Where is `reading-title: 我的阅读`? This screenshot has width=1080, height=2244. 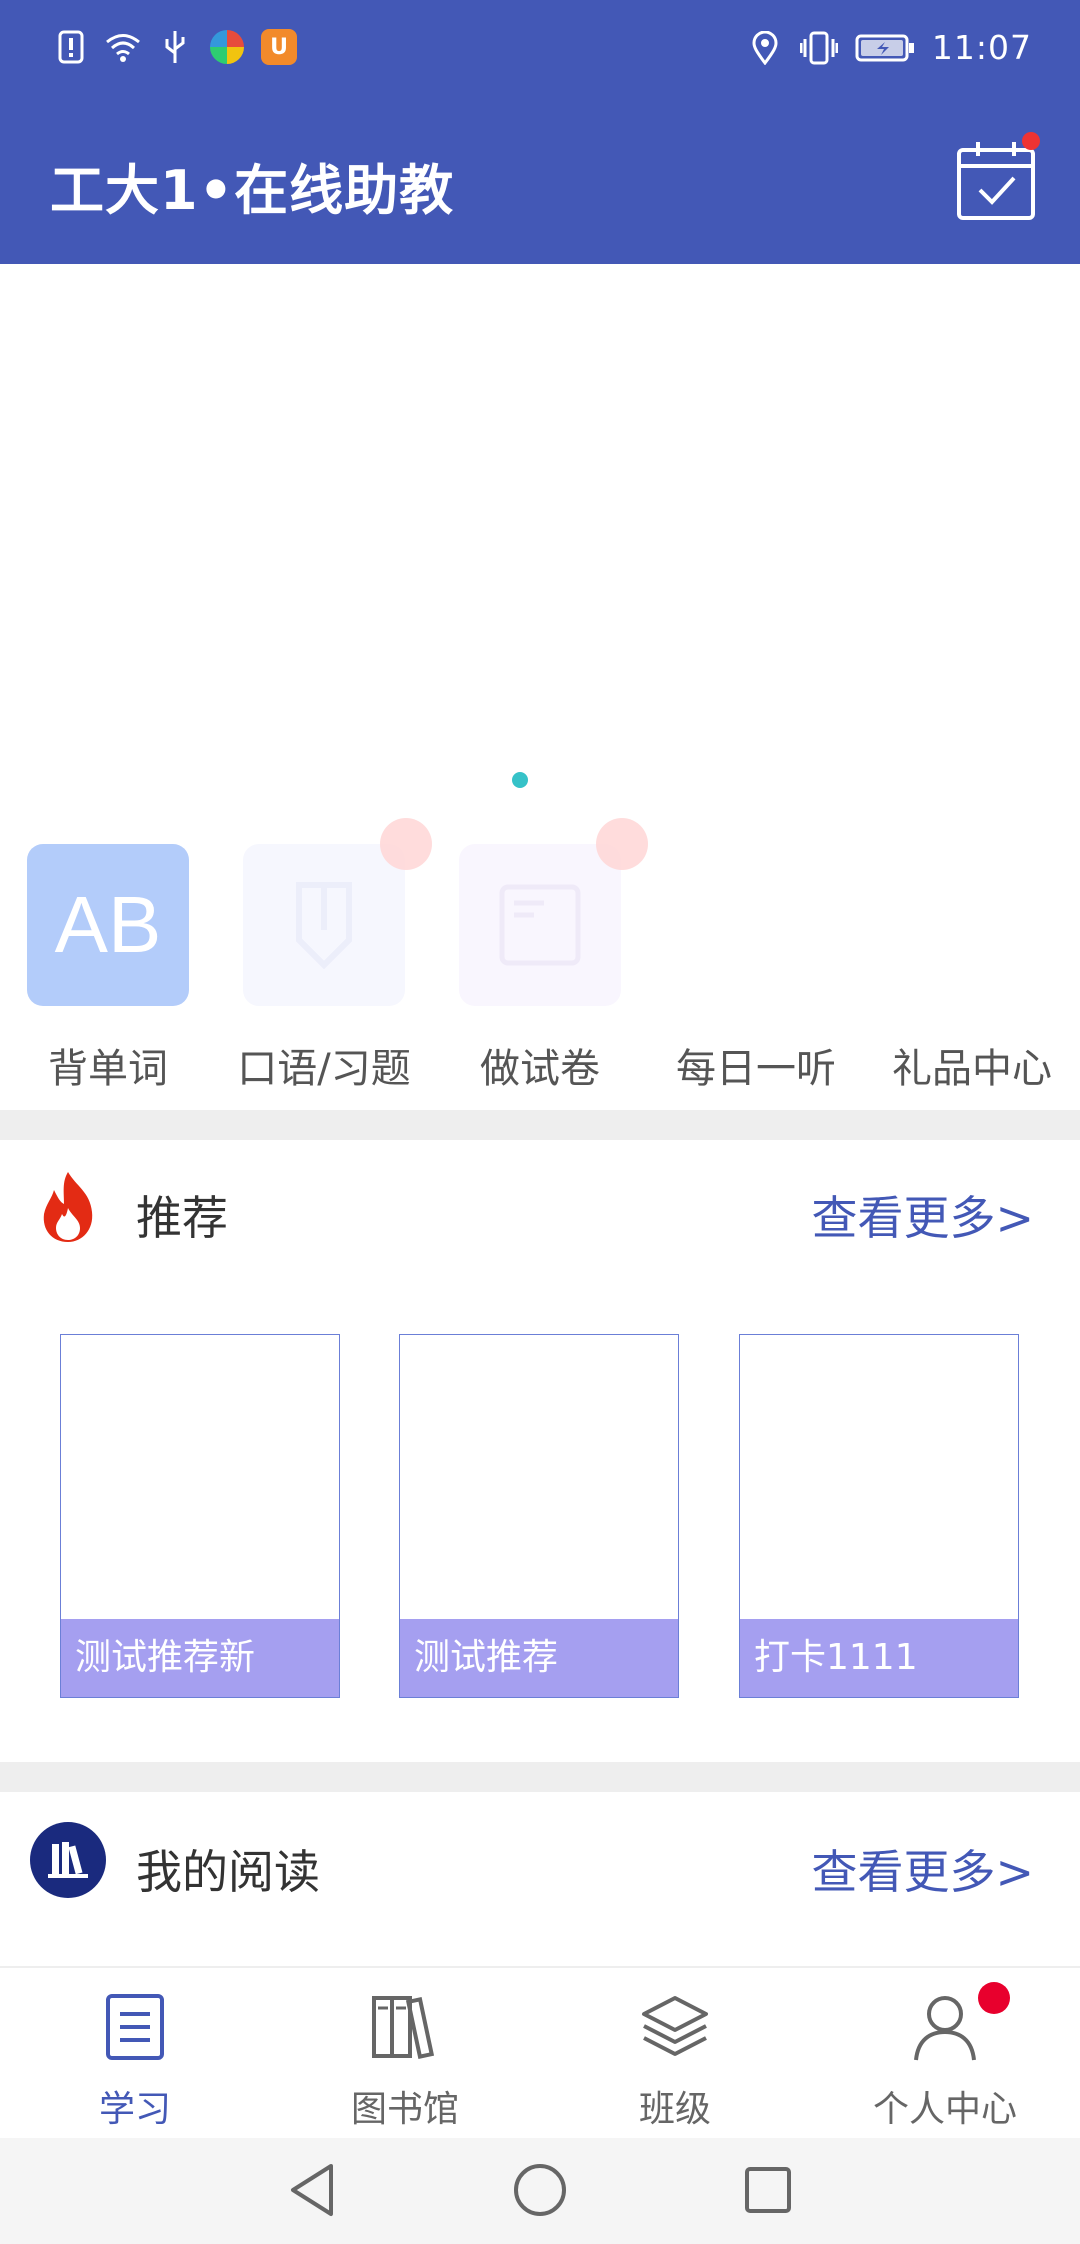 reading-title: 我的阅读 is located at coordinates (228, 1872).